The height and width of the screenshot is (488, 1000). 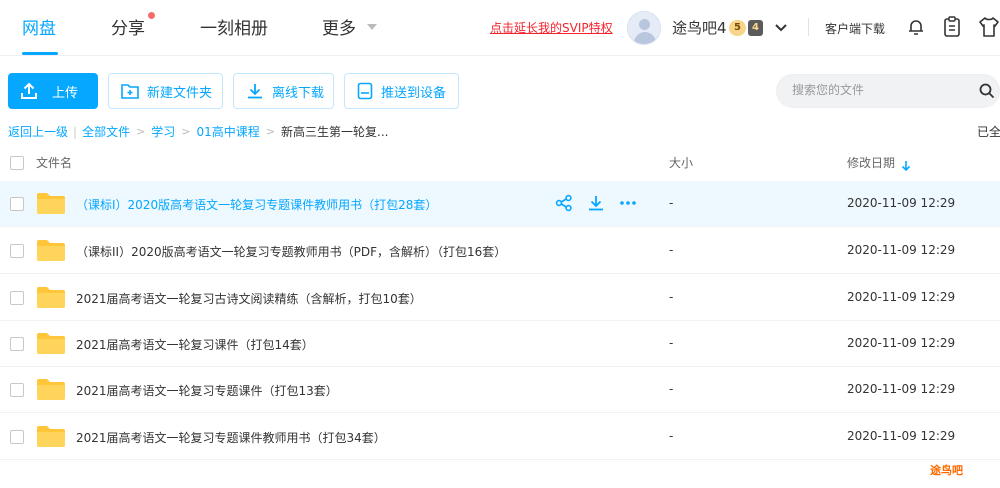 What do you see at coordinates (40, 53) in the screenshot?
I see `active-tab-indicator` at bounding box center [40, 53].